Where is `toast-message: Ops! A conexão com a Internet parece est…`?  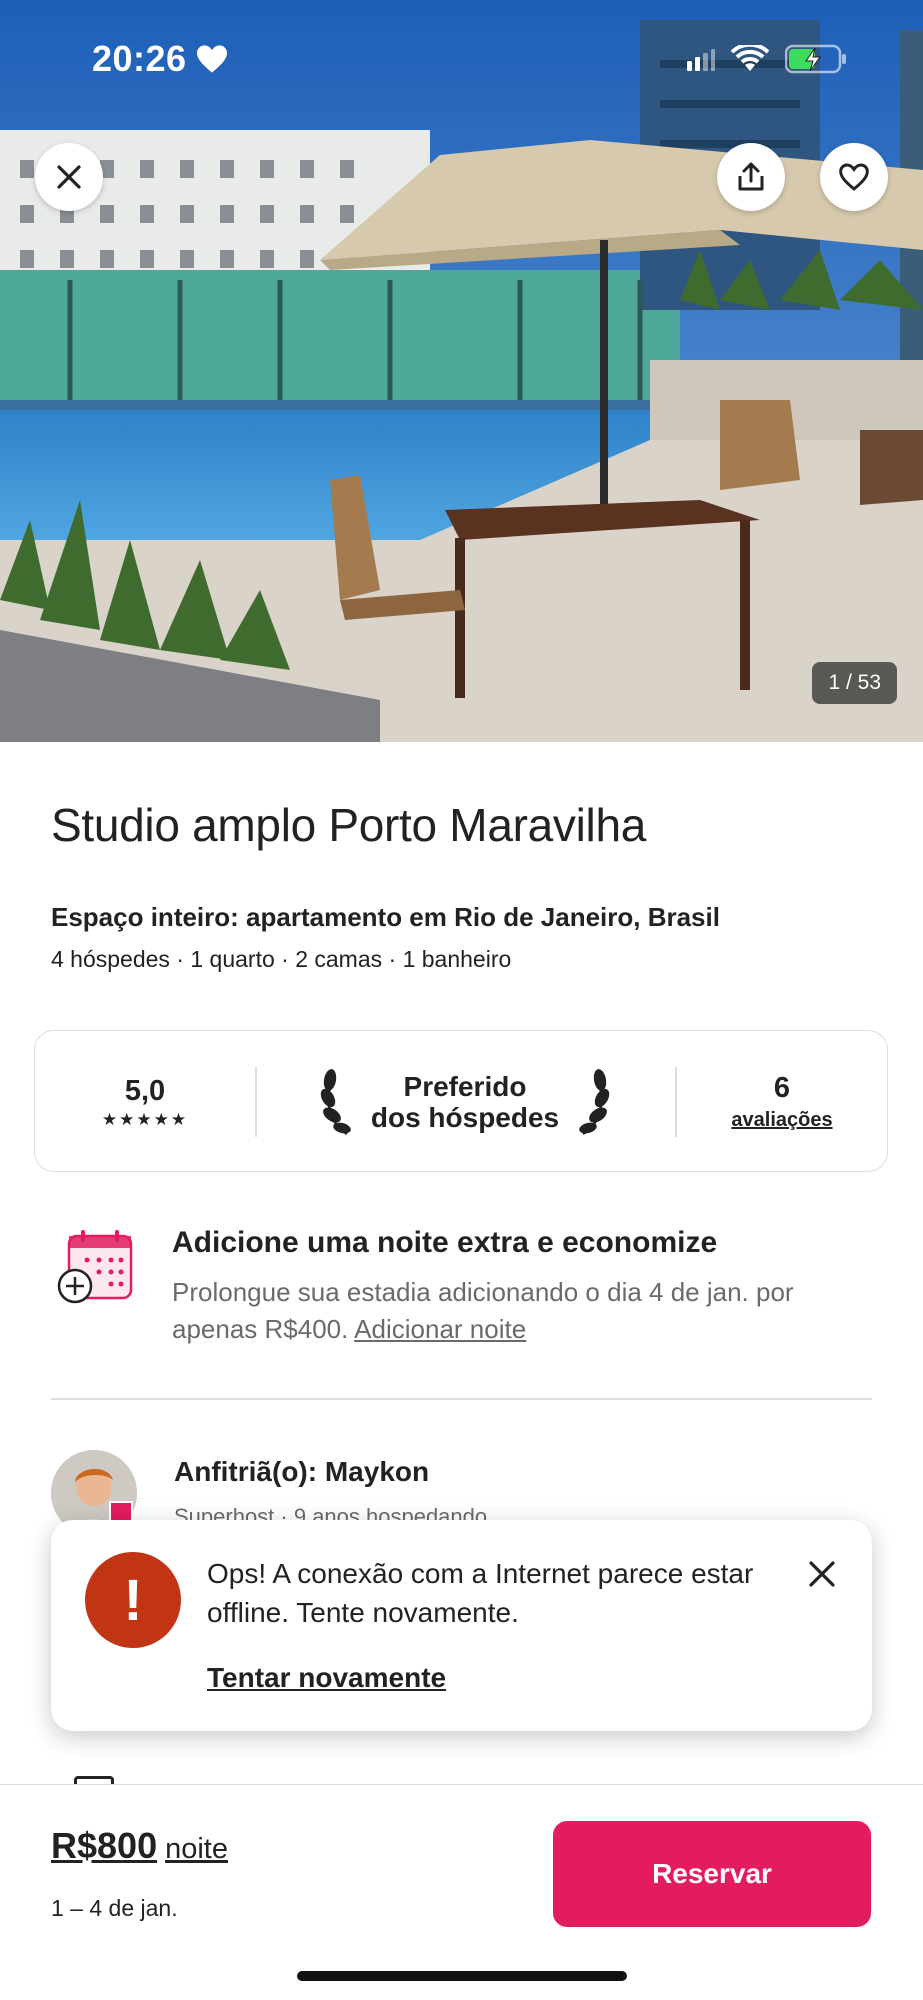 toast-message: Ops! A conexão com a Internet parece est… is located at coordinates (480, 1593).